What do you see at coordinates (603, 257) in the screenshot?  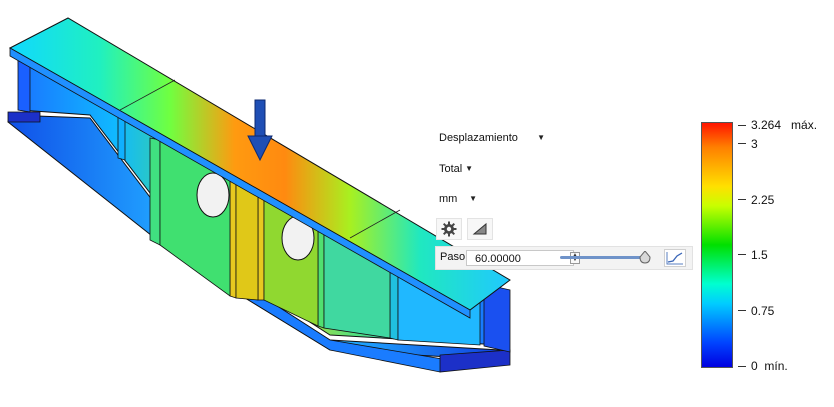 I see `step-slider-track` at bounding box center [603, 257].